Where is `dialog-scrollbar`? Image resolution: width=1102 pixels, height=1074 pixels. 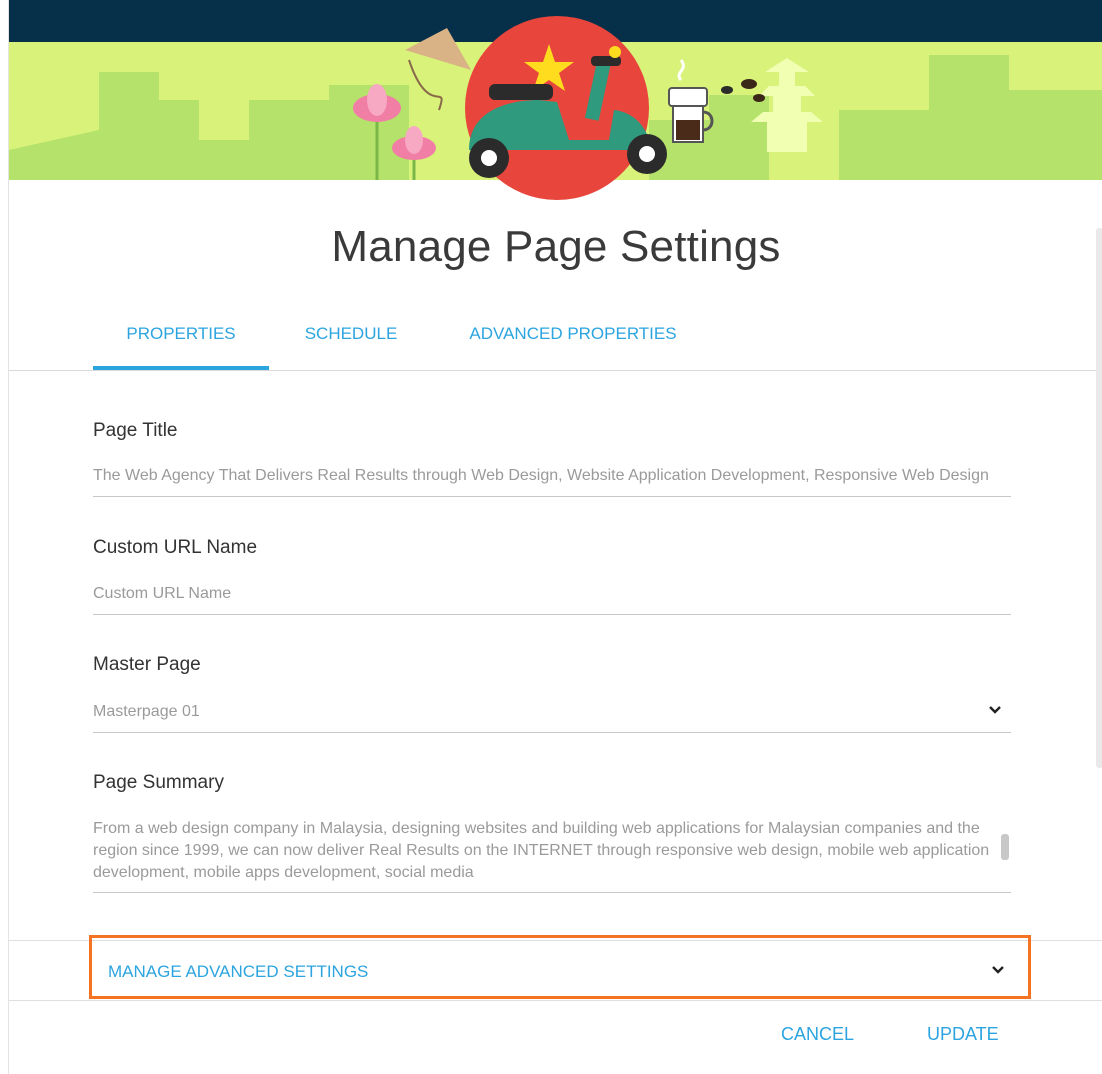 dialog-scrollbar is located at coordinates (1099, 498).